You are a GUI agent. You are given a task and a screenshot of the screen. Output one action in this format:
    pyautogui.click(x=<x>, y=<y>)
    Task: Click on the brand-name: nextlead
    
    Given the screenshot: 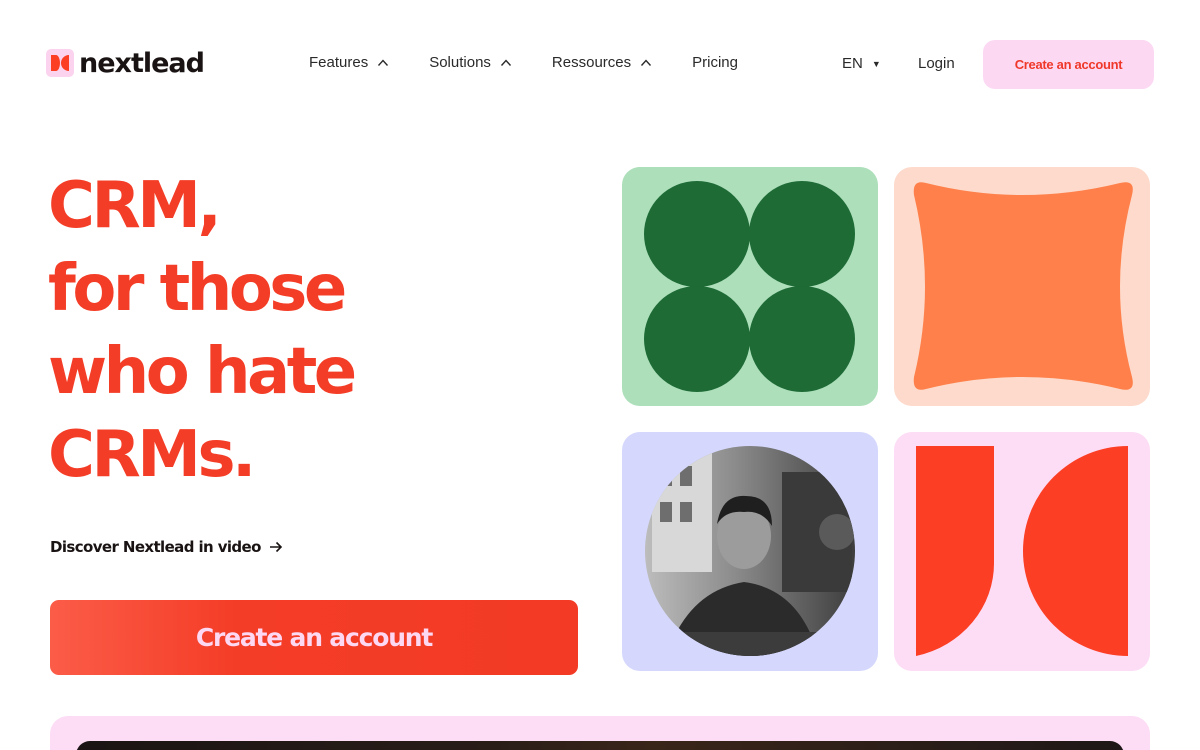 What is the action you would take?
    pyautogui.click(x=142, y=63)
    